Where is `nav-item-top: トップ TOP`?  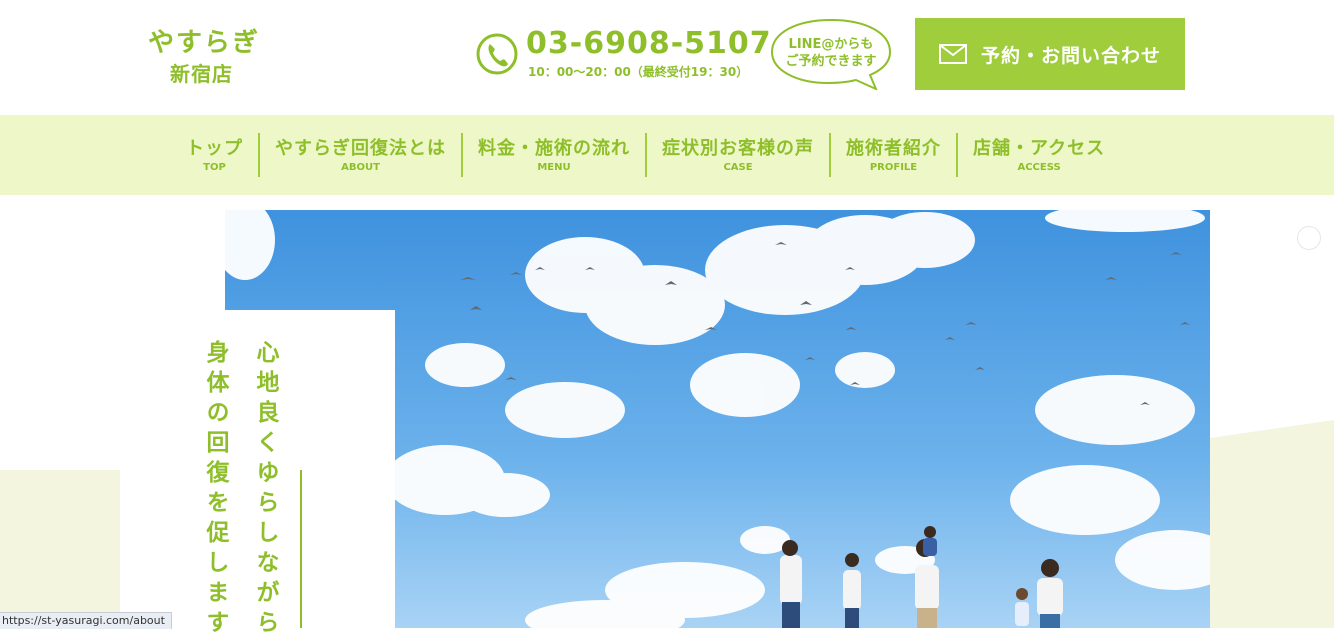 nav-item-top: トップ TOP is located at coordinates (219, 155).